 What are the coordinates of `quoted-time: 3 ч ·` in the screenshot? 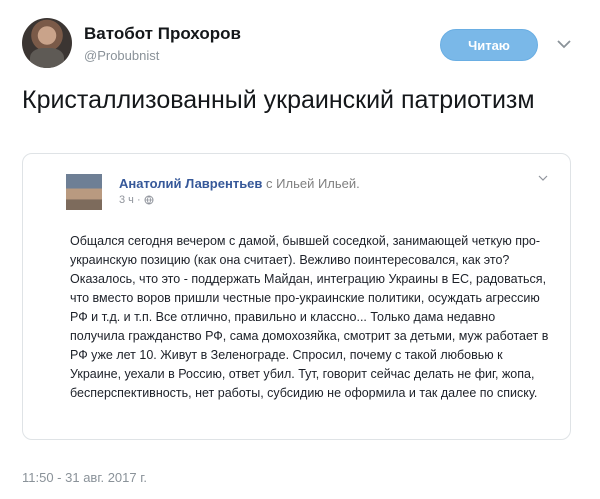 It's located at (130, 200).